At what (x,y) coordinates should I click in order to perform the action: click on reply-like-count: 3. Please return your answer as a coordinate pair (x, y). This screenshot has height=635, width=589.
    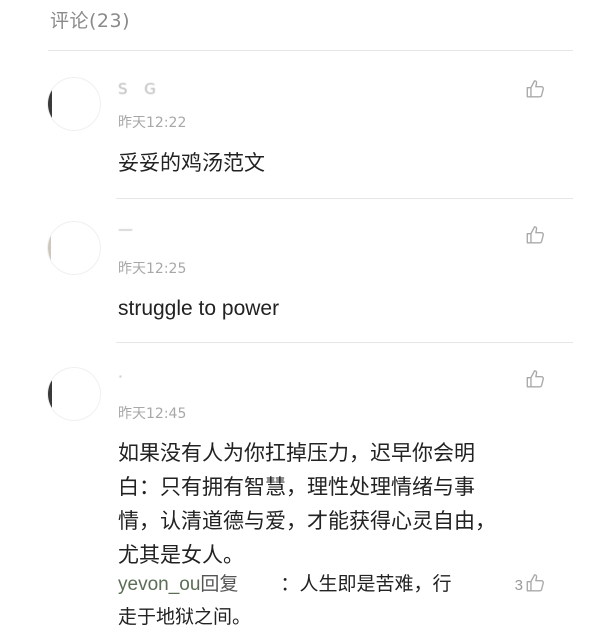
    Looking at the image, I should click on (518, 585).